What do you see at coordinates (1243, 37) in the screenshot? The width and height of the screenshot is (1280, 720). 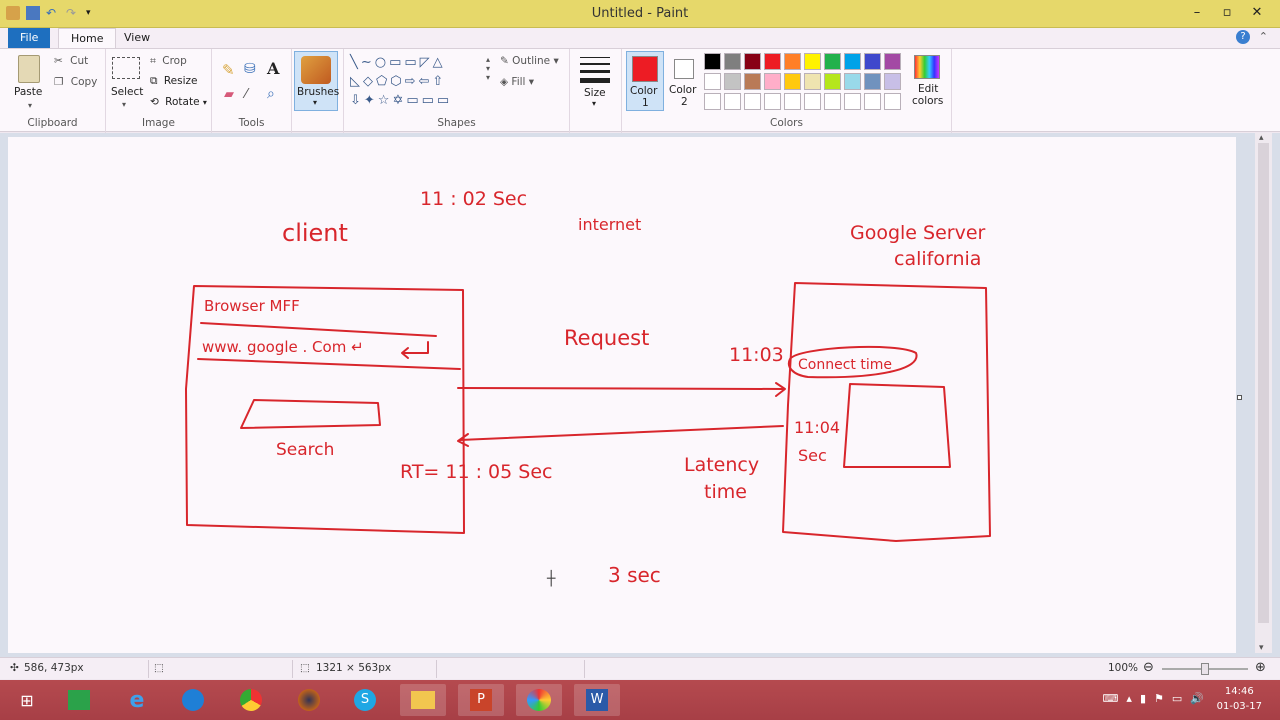 I see `help-icon: ?` at bounding box center [1243, 37].